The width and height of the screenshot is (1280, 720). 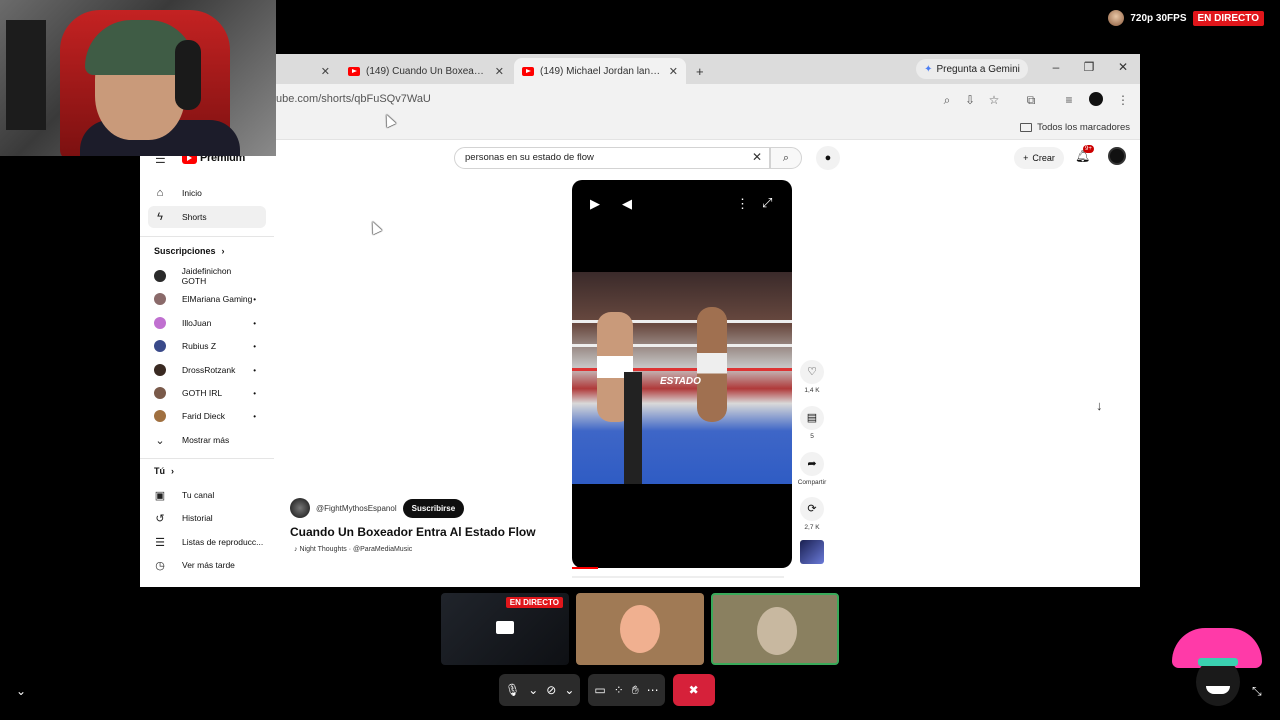 What do you see at coordinates (600, 71) in the screenshot?
I see `tab-jordan: (149) Michael Jordan lanza tiro ✕` at bounding box center [600, 71].